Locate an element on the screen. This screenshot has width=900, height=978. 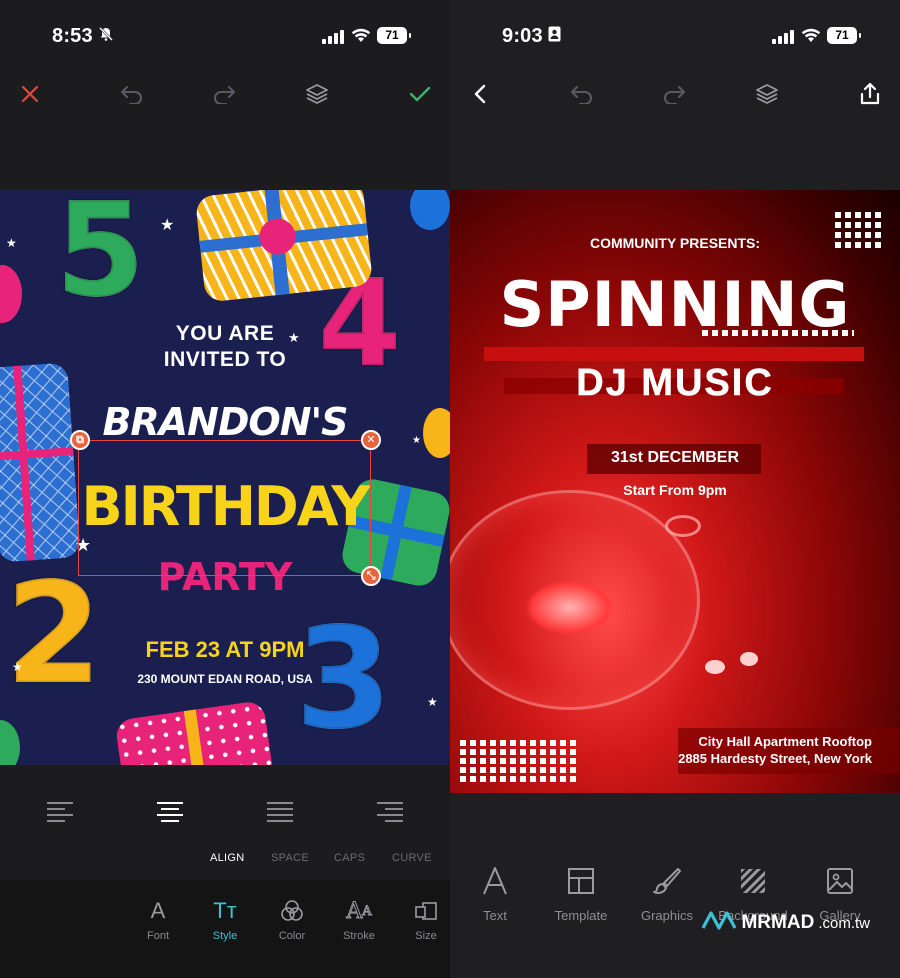
tab-text-label: Text is located at coordinates (495, 915).